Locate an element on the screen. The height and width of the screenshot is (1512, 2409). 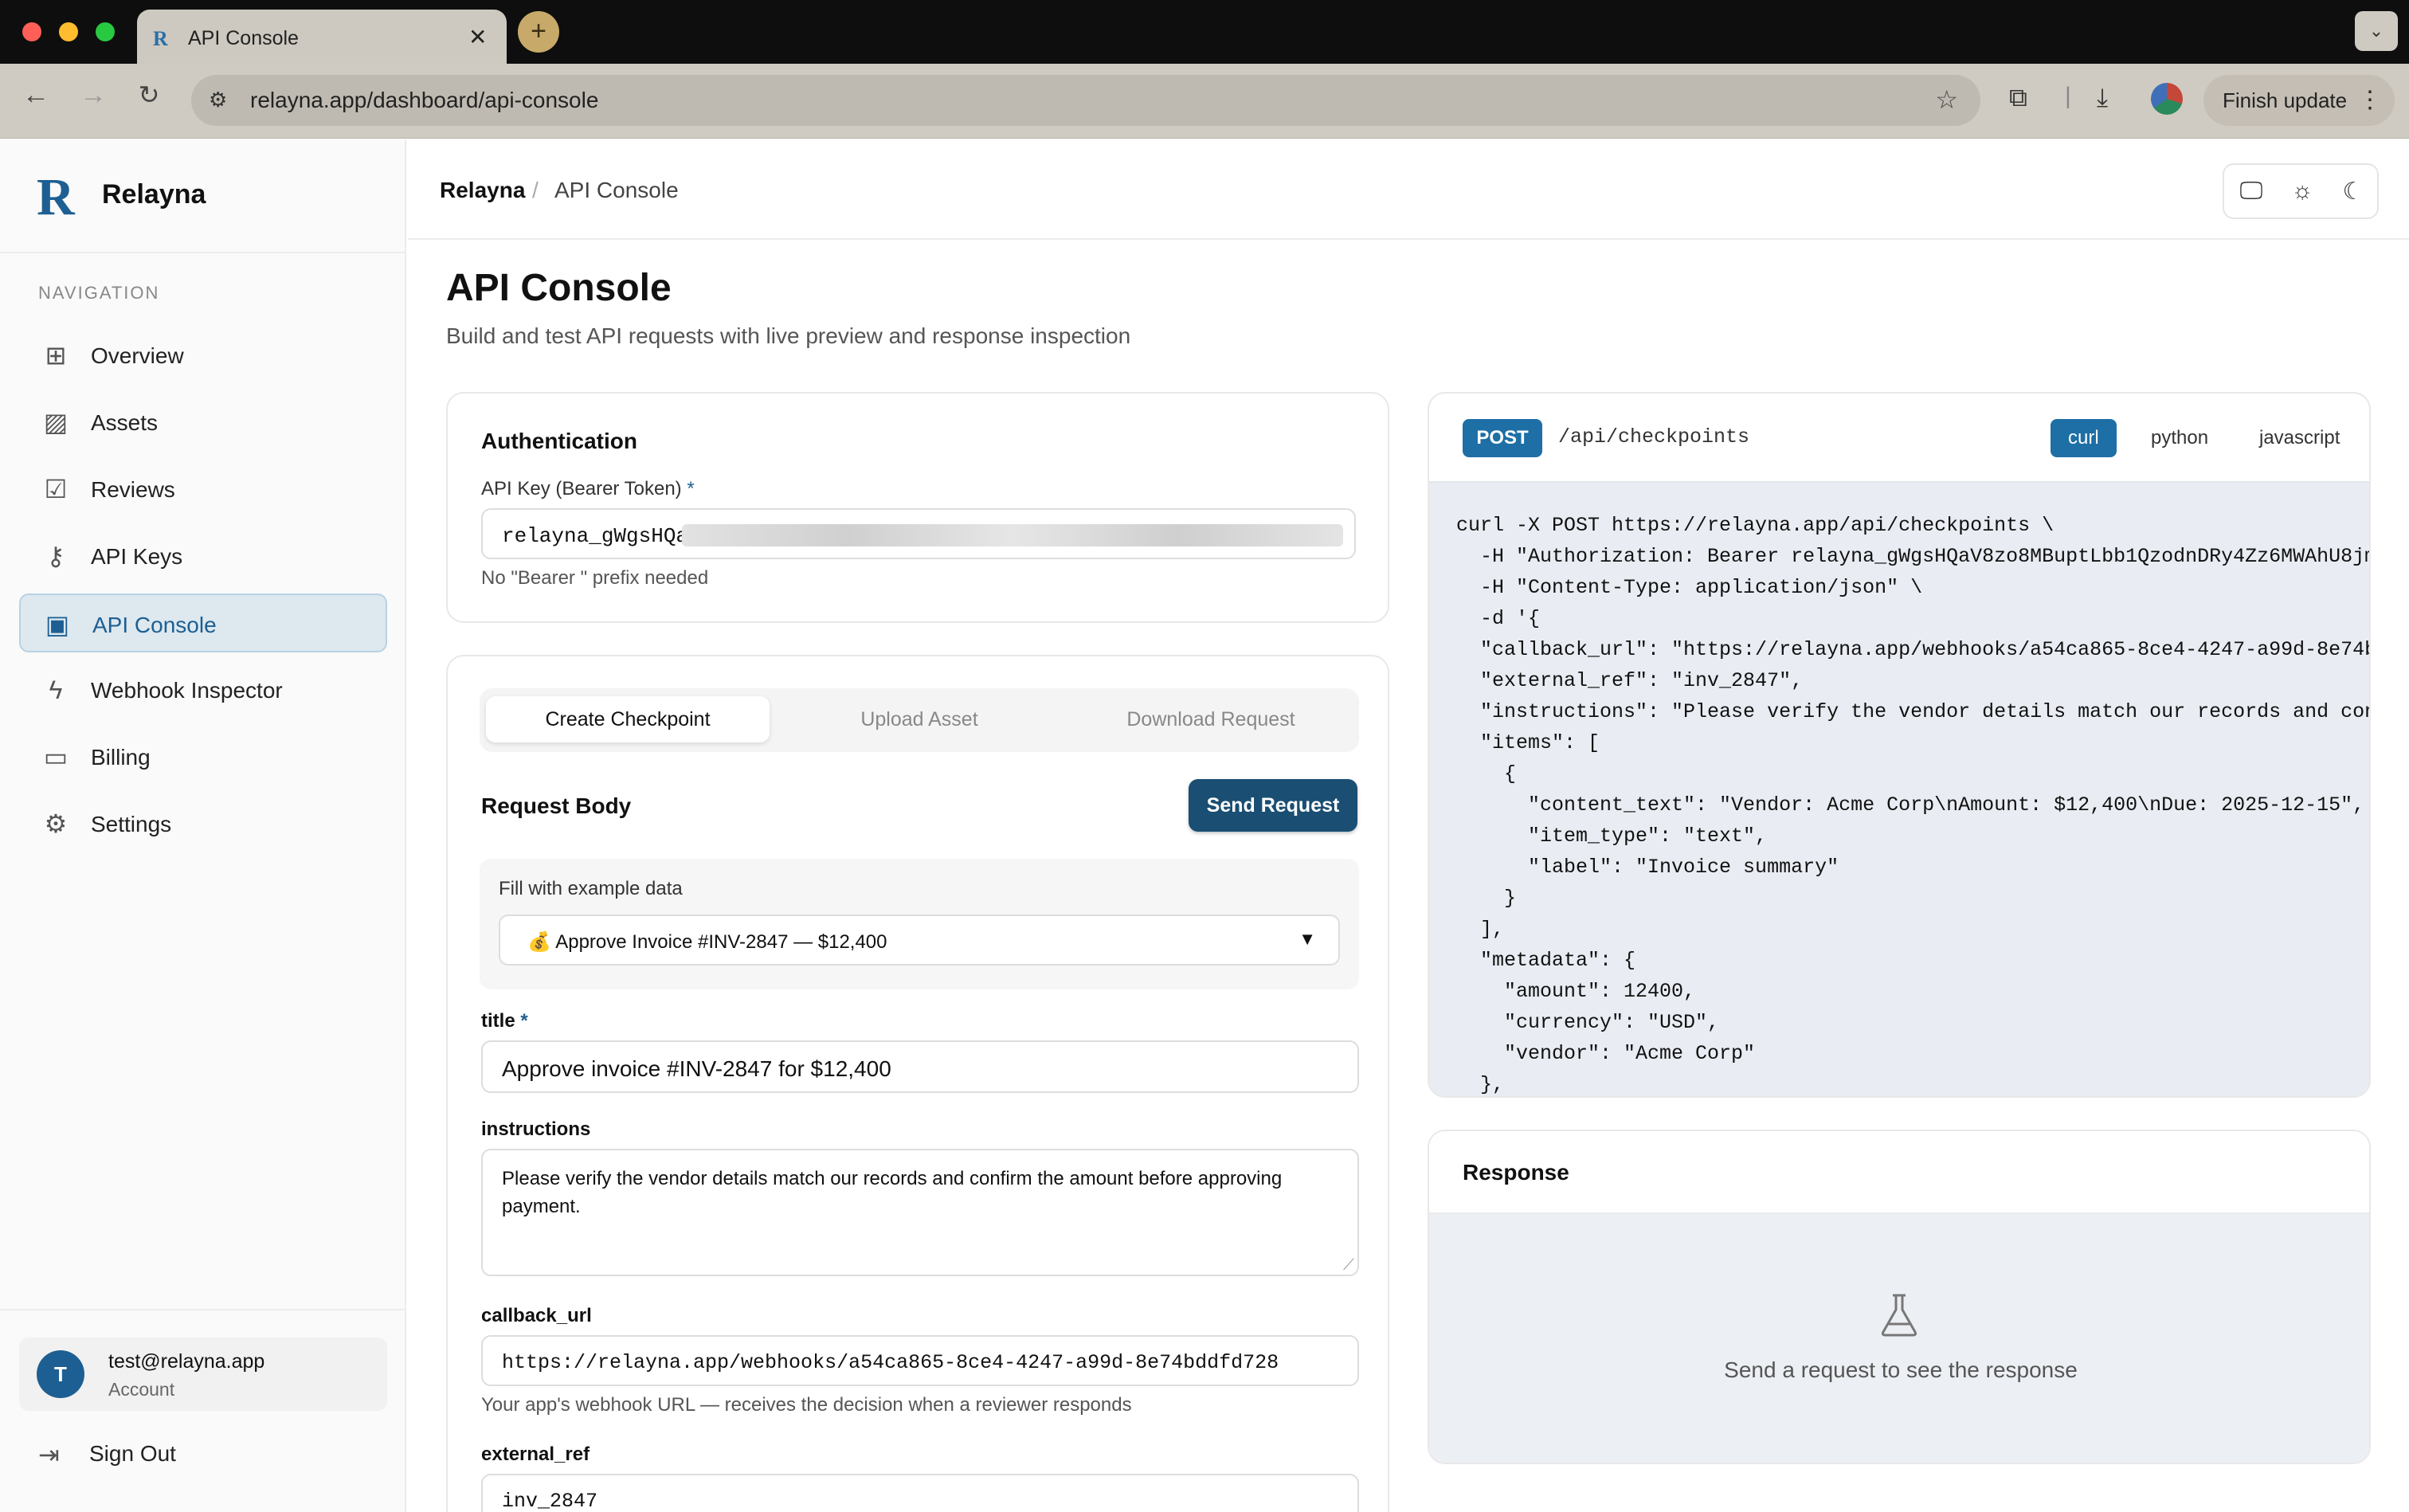
relayna-logo-icon: R is located at coordinates (56, 197).